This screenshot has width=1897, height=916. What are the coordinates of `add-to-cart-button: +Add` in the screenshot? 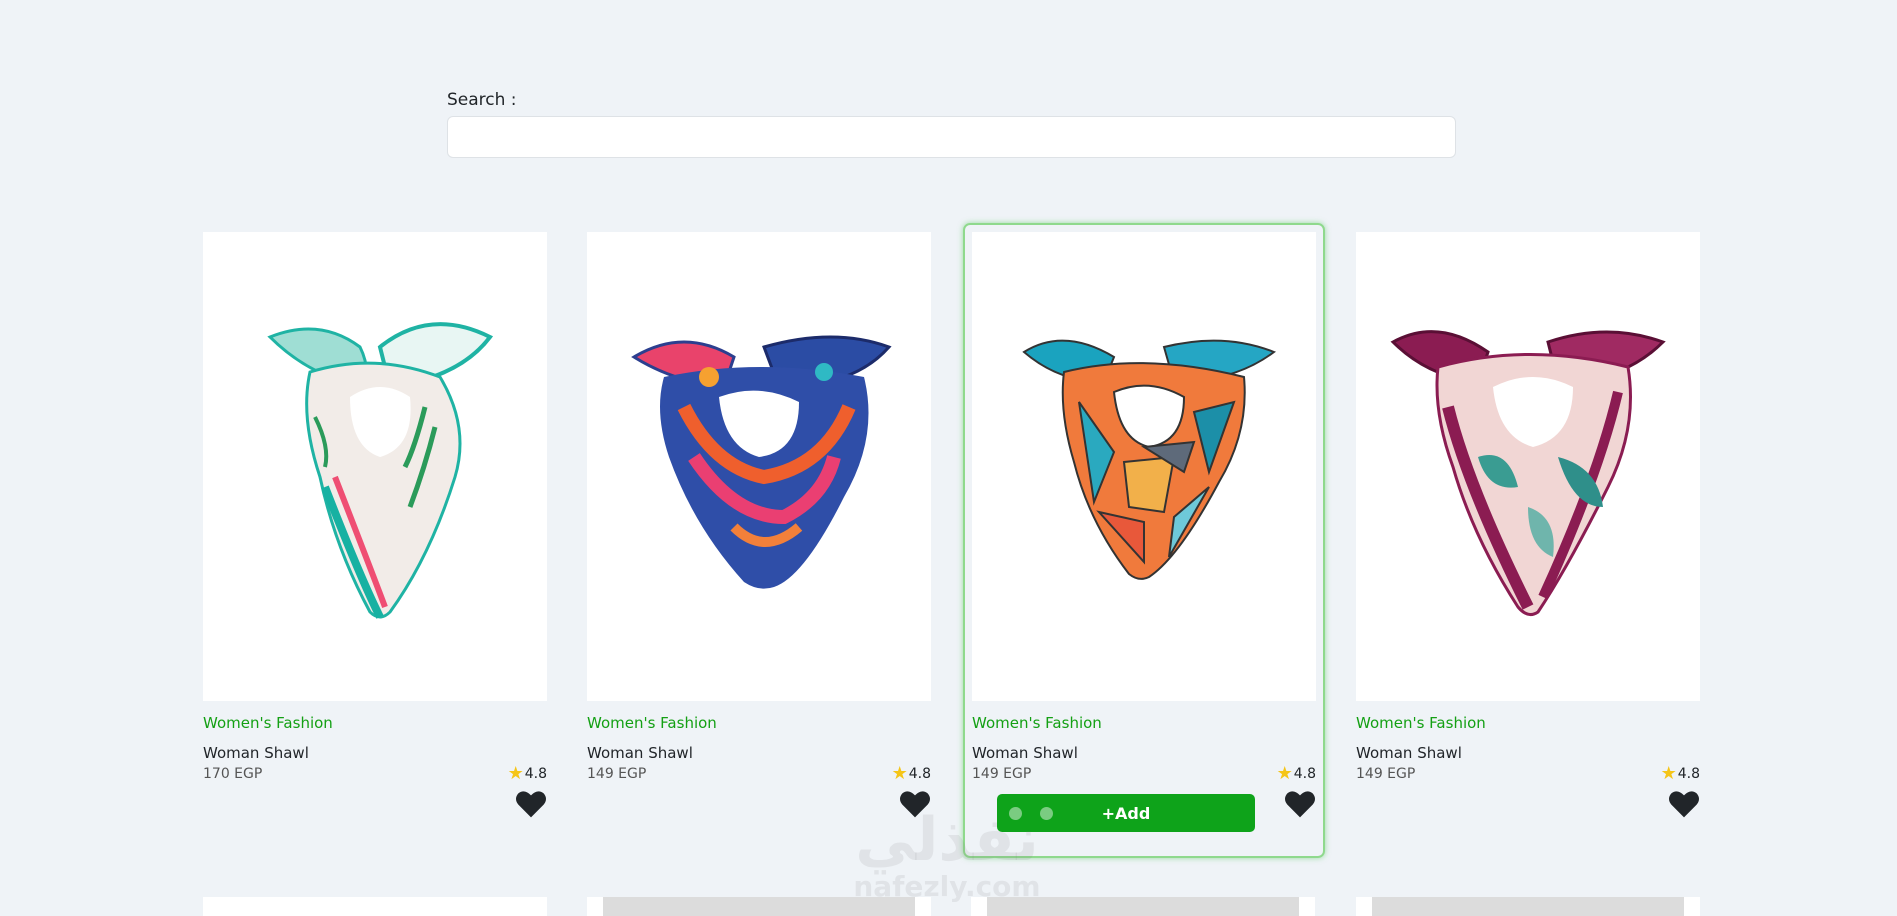 It's located at (1126, 813).